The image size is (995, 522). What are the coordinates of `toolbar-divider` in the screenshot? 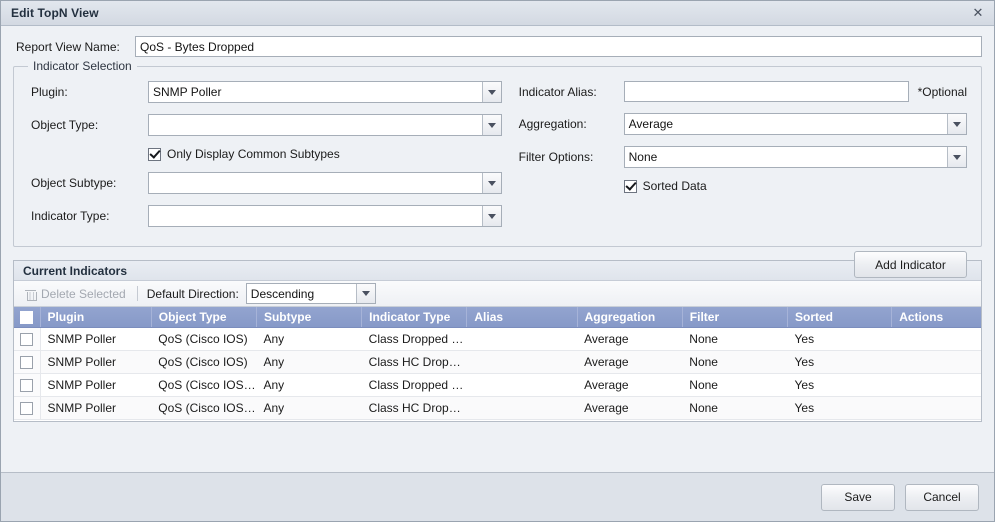 It's located at (137, 293).